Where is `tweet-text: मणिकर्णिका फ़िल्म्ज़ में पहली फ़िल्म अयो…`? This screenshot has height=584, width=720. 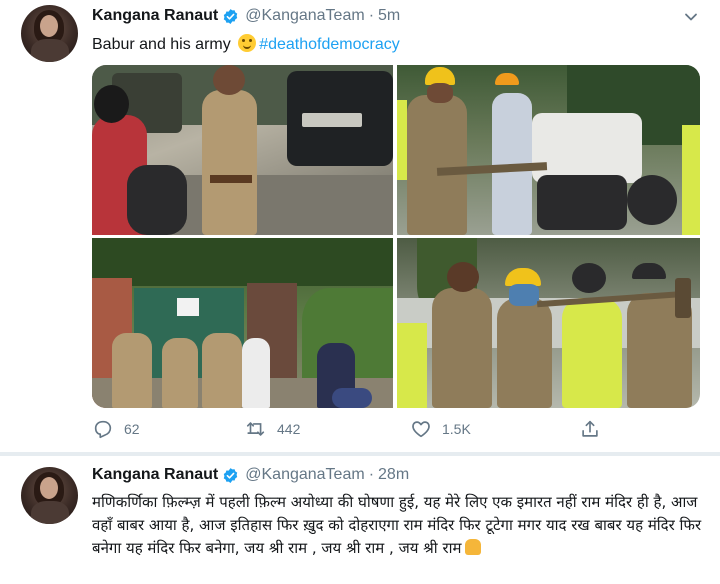
tweet-text: मणिकर्णिका फ़िल्म्ज़ में पहली फ़िल्म अयो… is located at coordinates (398, 525).